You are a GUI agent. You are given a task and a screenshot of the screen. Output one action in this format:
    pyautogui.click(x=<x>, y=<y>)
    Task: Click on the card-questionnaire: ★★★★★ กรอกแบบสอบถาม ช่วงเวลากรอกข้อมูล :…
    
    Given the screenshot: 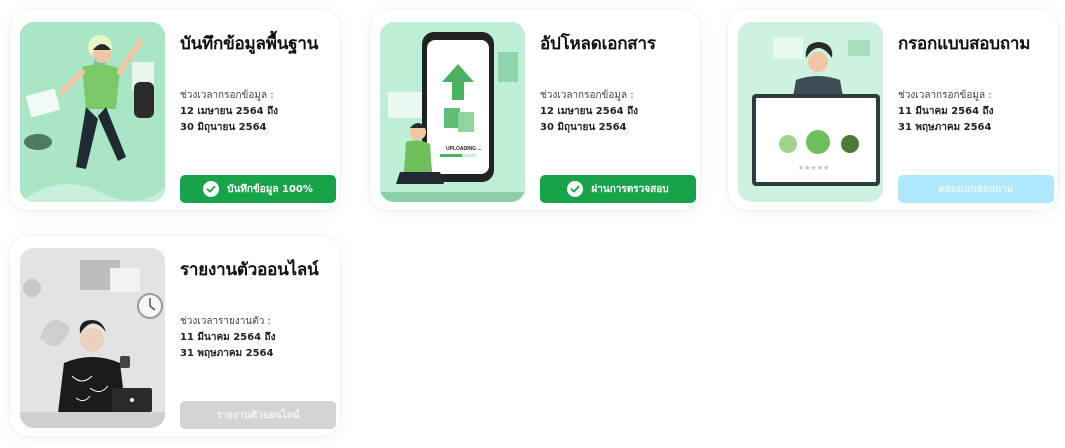 What is the action you would take?
    pyautogui.click(x=893, y=110)
    